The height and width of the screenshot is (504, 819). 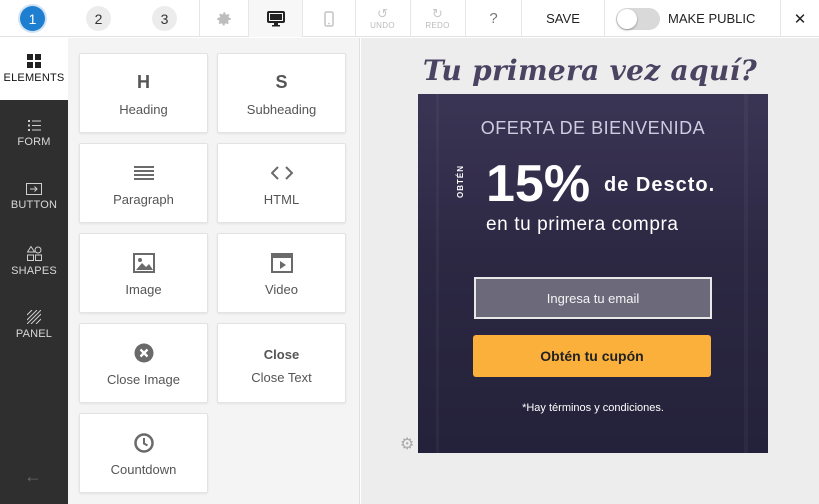 What do you see at coordinates (34, 317) in the screenshot?
I see `panel-icon` at bounding box center [34, 317].